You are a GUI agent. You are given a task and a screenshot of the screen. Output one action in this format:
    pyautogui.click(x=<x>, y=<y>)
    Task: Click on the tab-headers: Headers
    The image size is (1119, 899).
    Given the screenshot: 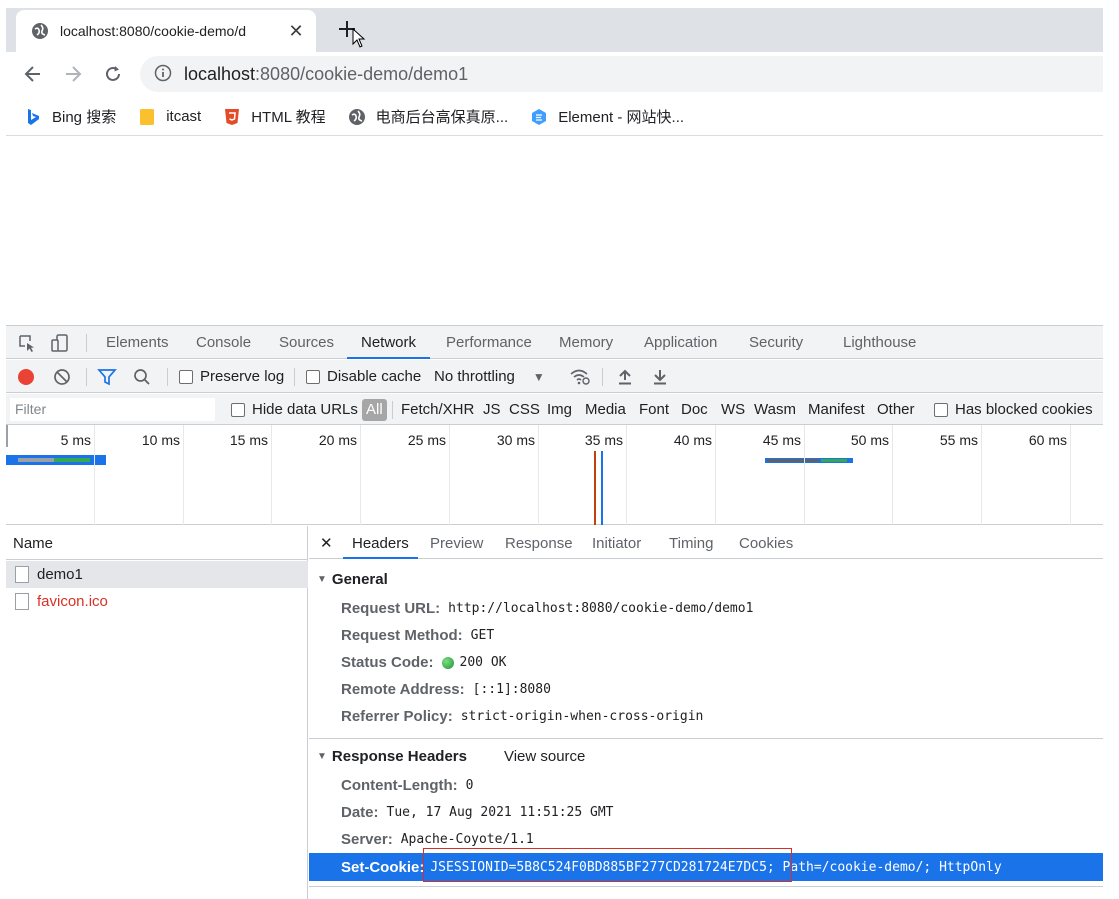 What is the action you would take?
    pyautogui.click(x=380, y=542)
    